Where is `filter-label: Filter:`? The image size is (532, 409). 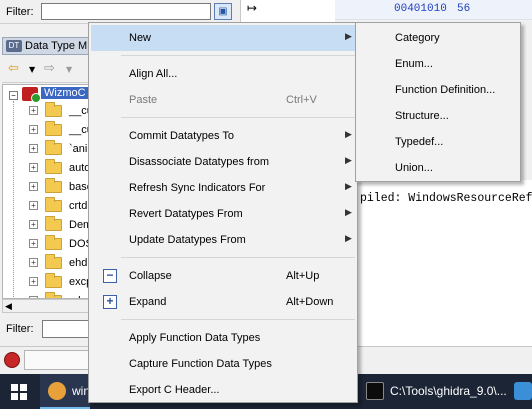 filter-label: Filter: is located at coordinates (20, 12).